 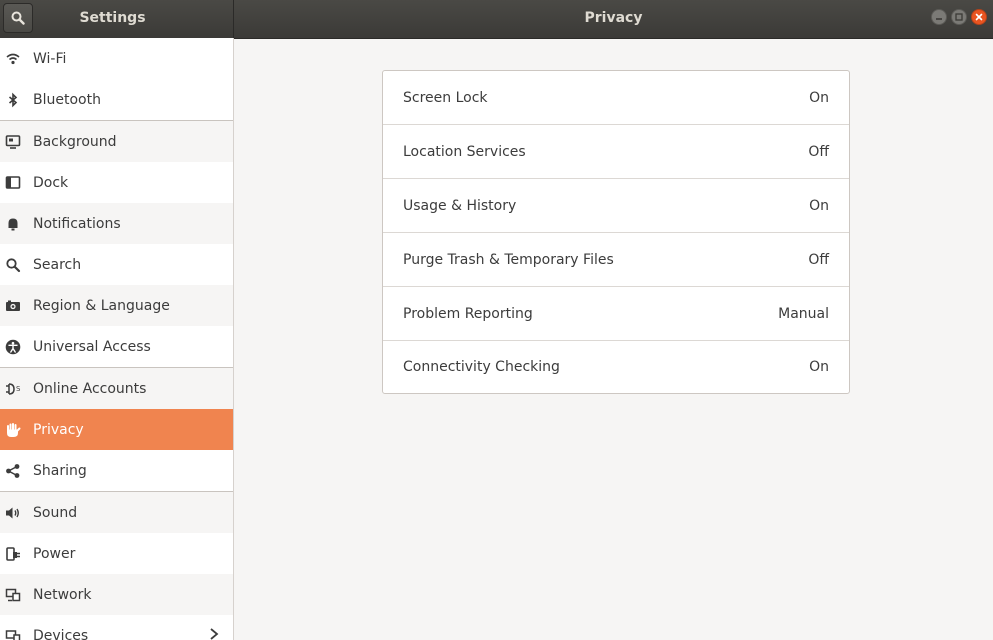 What do you see at coordinates (13, 142) in the screenshot?
I see `background-icon` at bounding box center [13, 142].